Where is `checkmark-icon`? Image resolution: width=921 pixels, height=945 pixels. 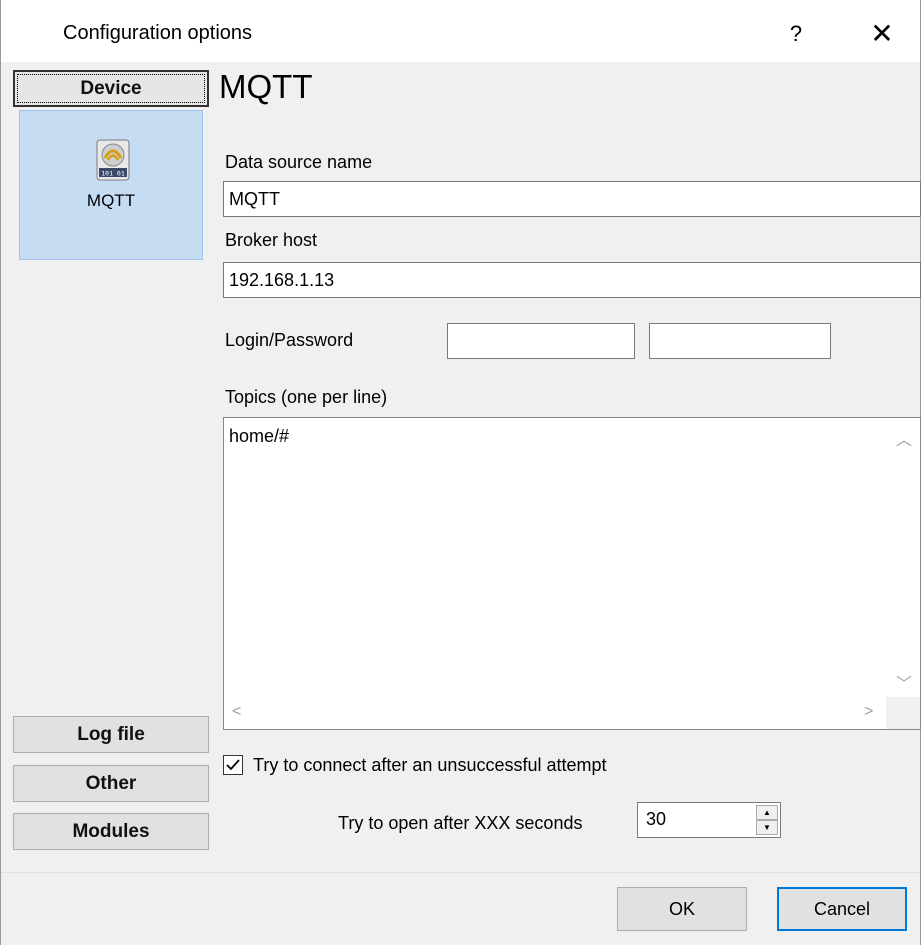
checkmark-icon is located at coordinates (233, 765).